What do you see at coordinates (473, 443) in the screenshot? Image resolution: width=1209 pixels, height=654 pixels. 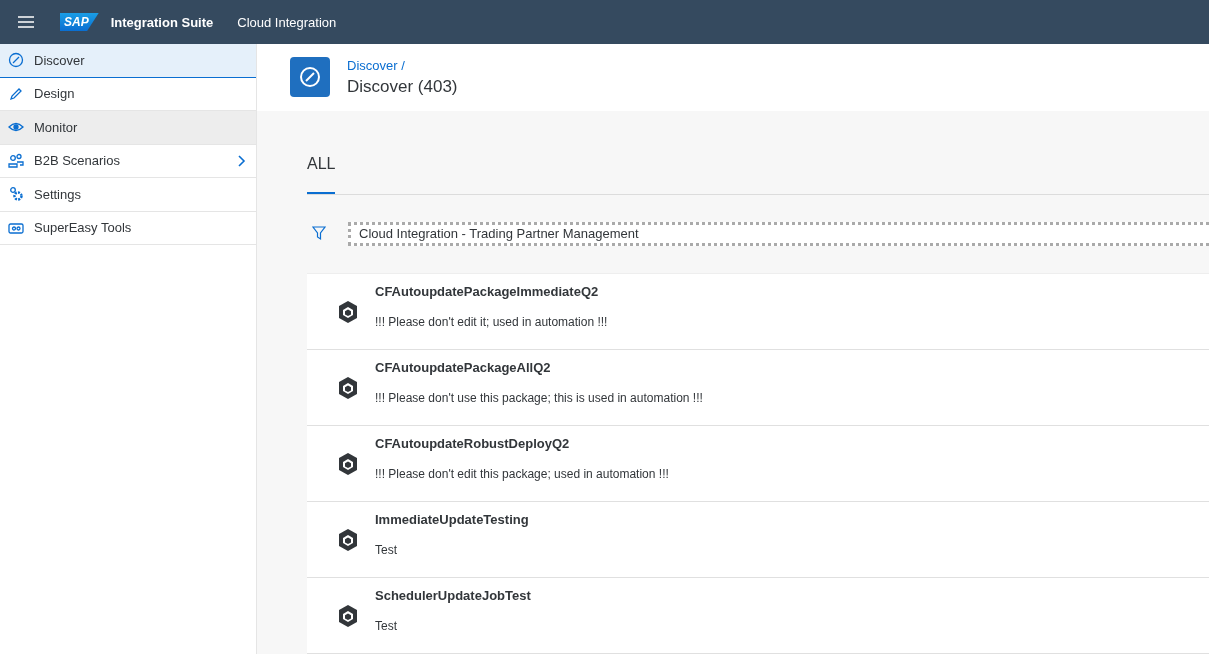 I see `package-name: CFAutoupdateRobustDeployQ2` at bounding box center [473, 443].